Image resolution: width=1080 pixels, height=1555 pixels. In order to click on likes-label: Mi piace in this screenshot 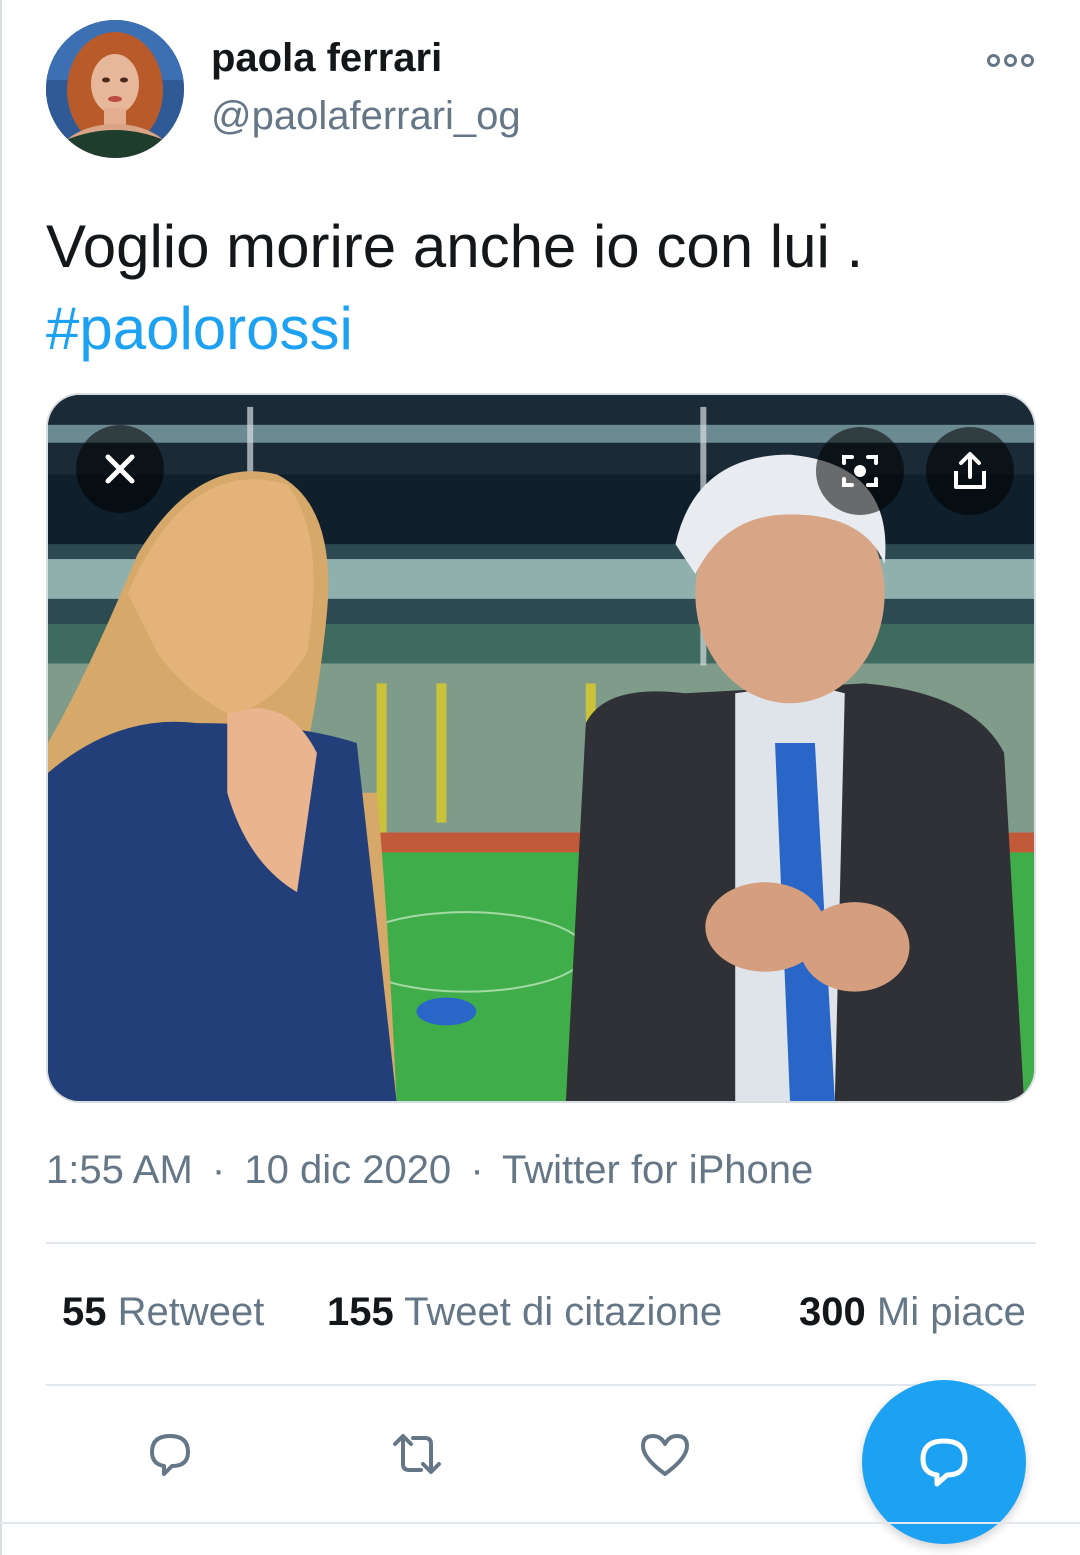, I will do `click(951, 1312)`.